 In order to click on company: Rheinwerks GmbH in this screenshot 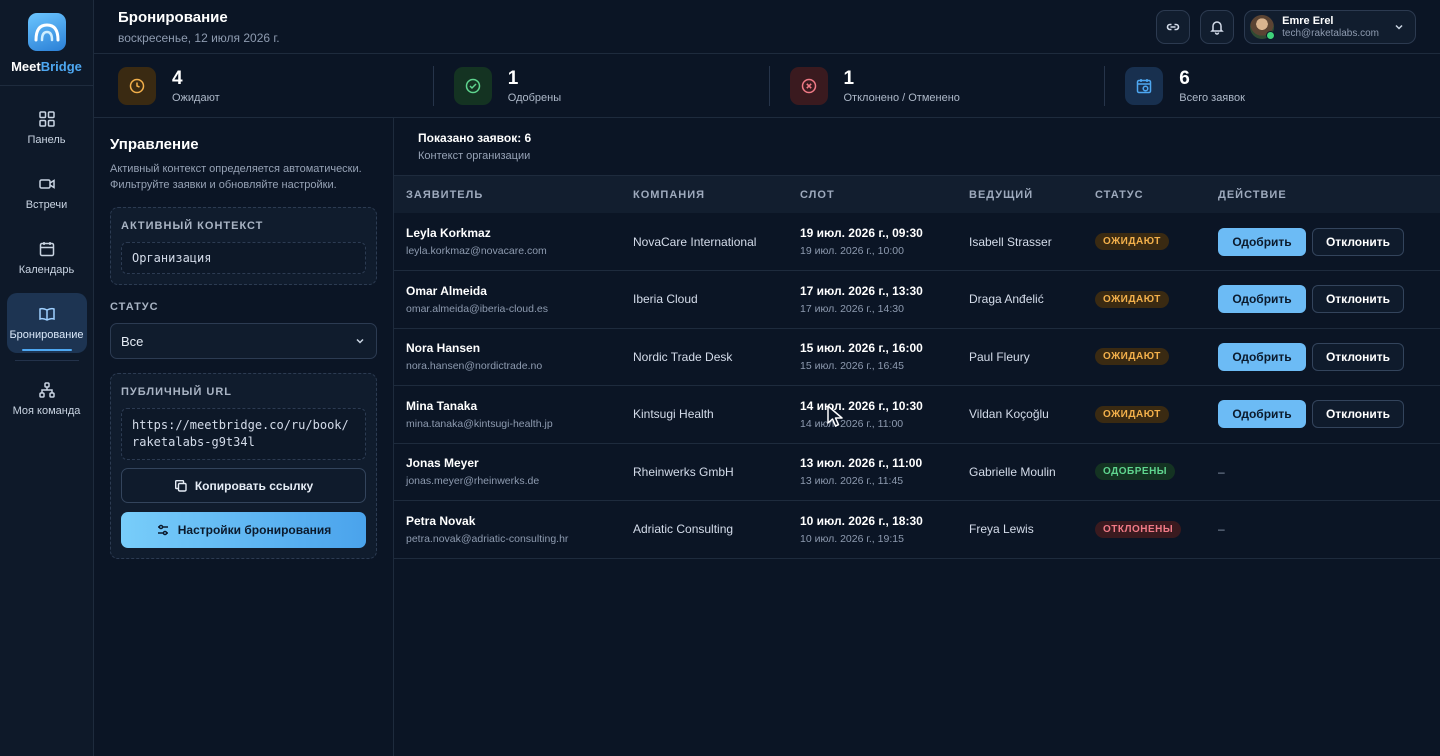, I will do `click(683, 471)`.